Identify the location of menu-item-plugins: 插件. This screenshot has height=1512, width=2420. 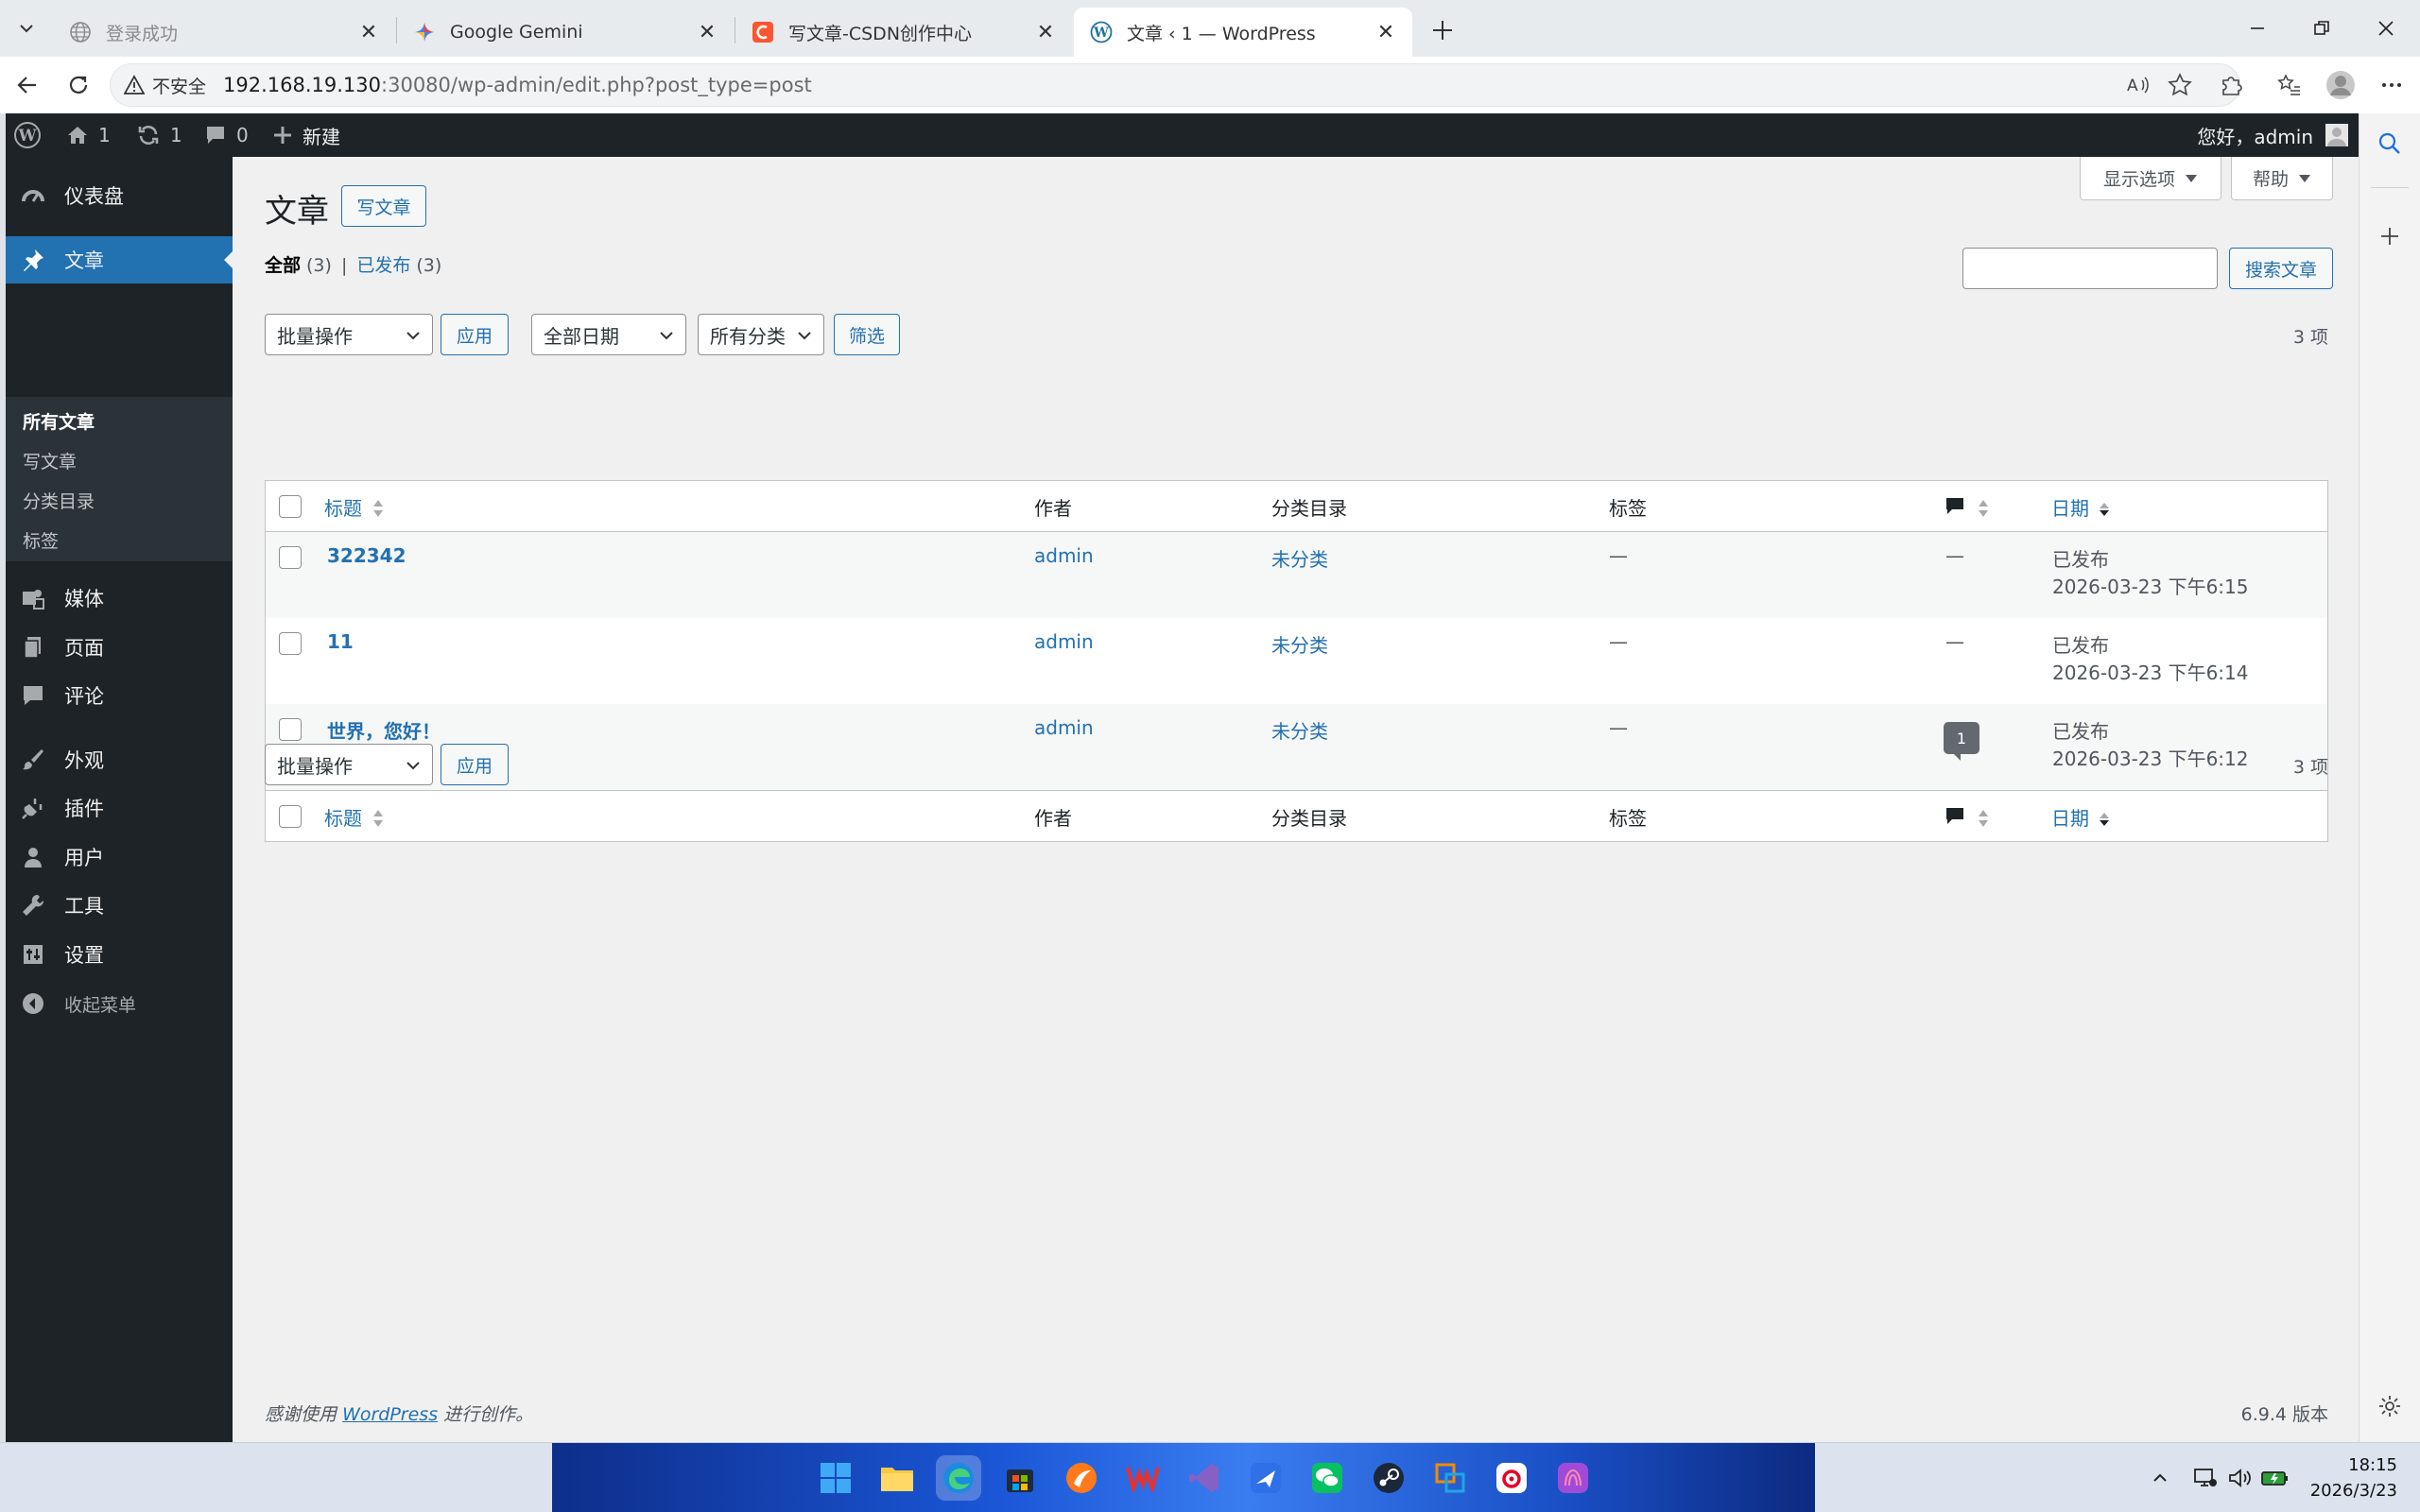
(119, 808).